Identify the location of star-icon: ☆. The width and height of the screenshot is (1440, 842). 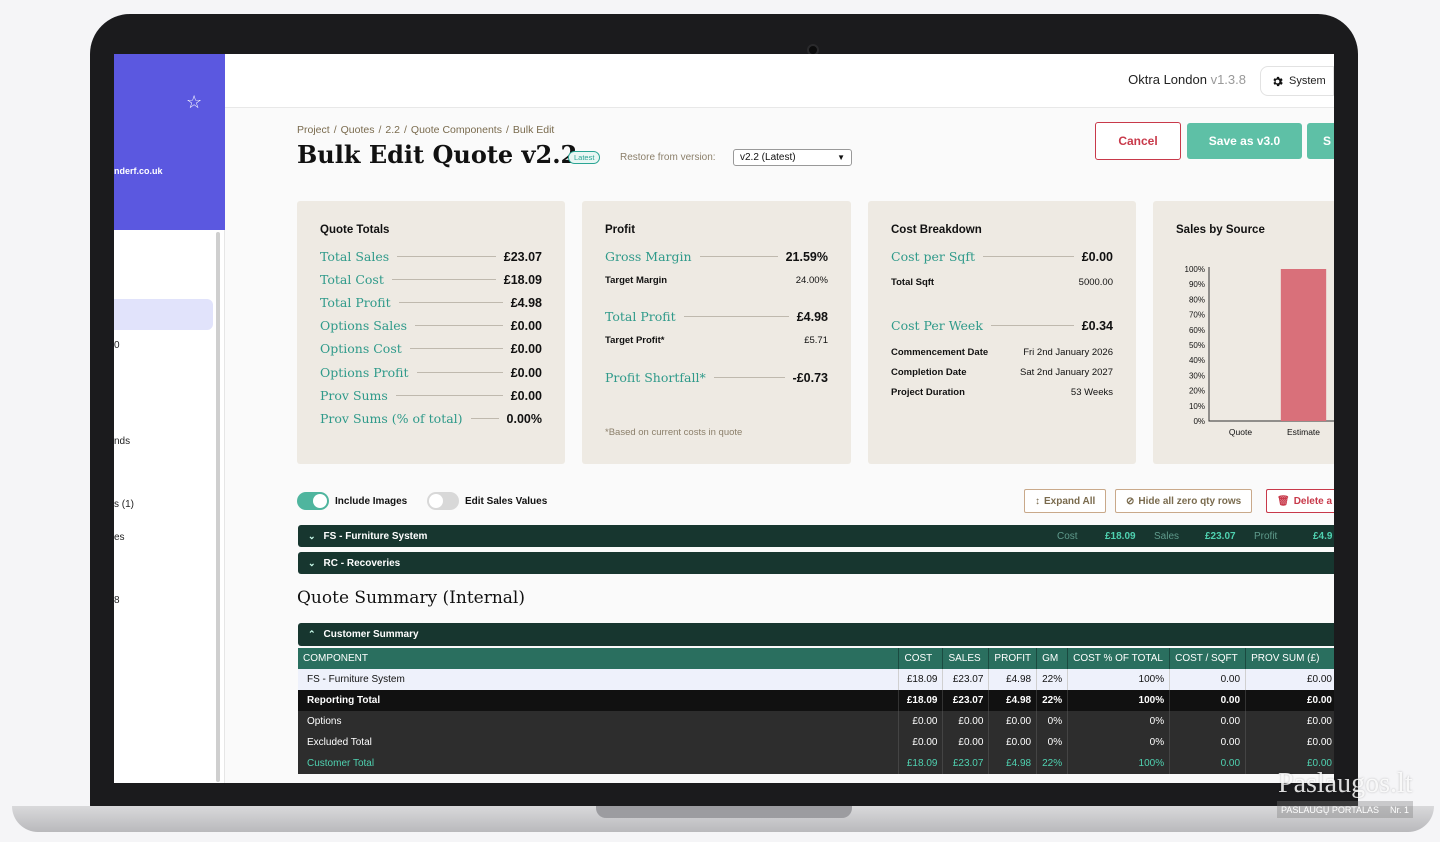
(194, 102).